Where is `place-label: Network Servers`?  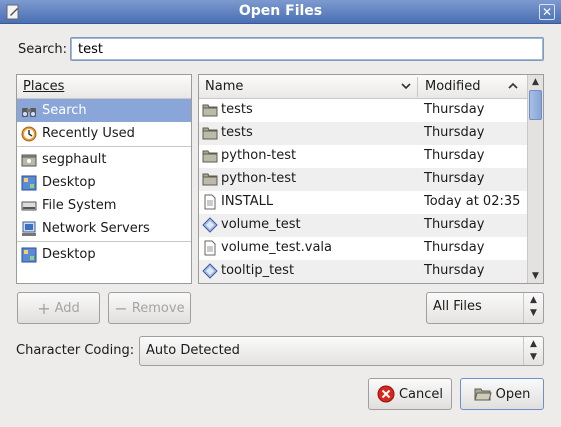
place-label: Network Servers is located at coordinates (96, 228).